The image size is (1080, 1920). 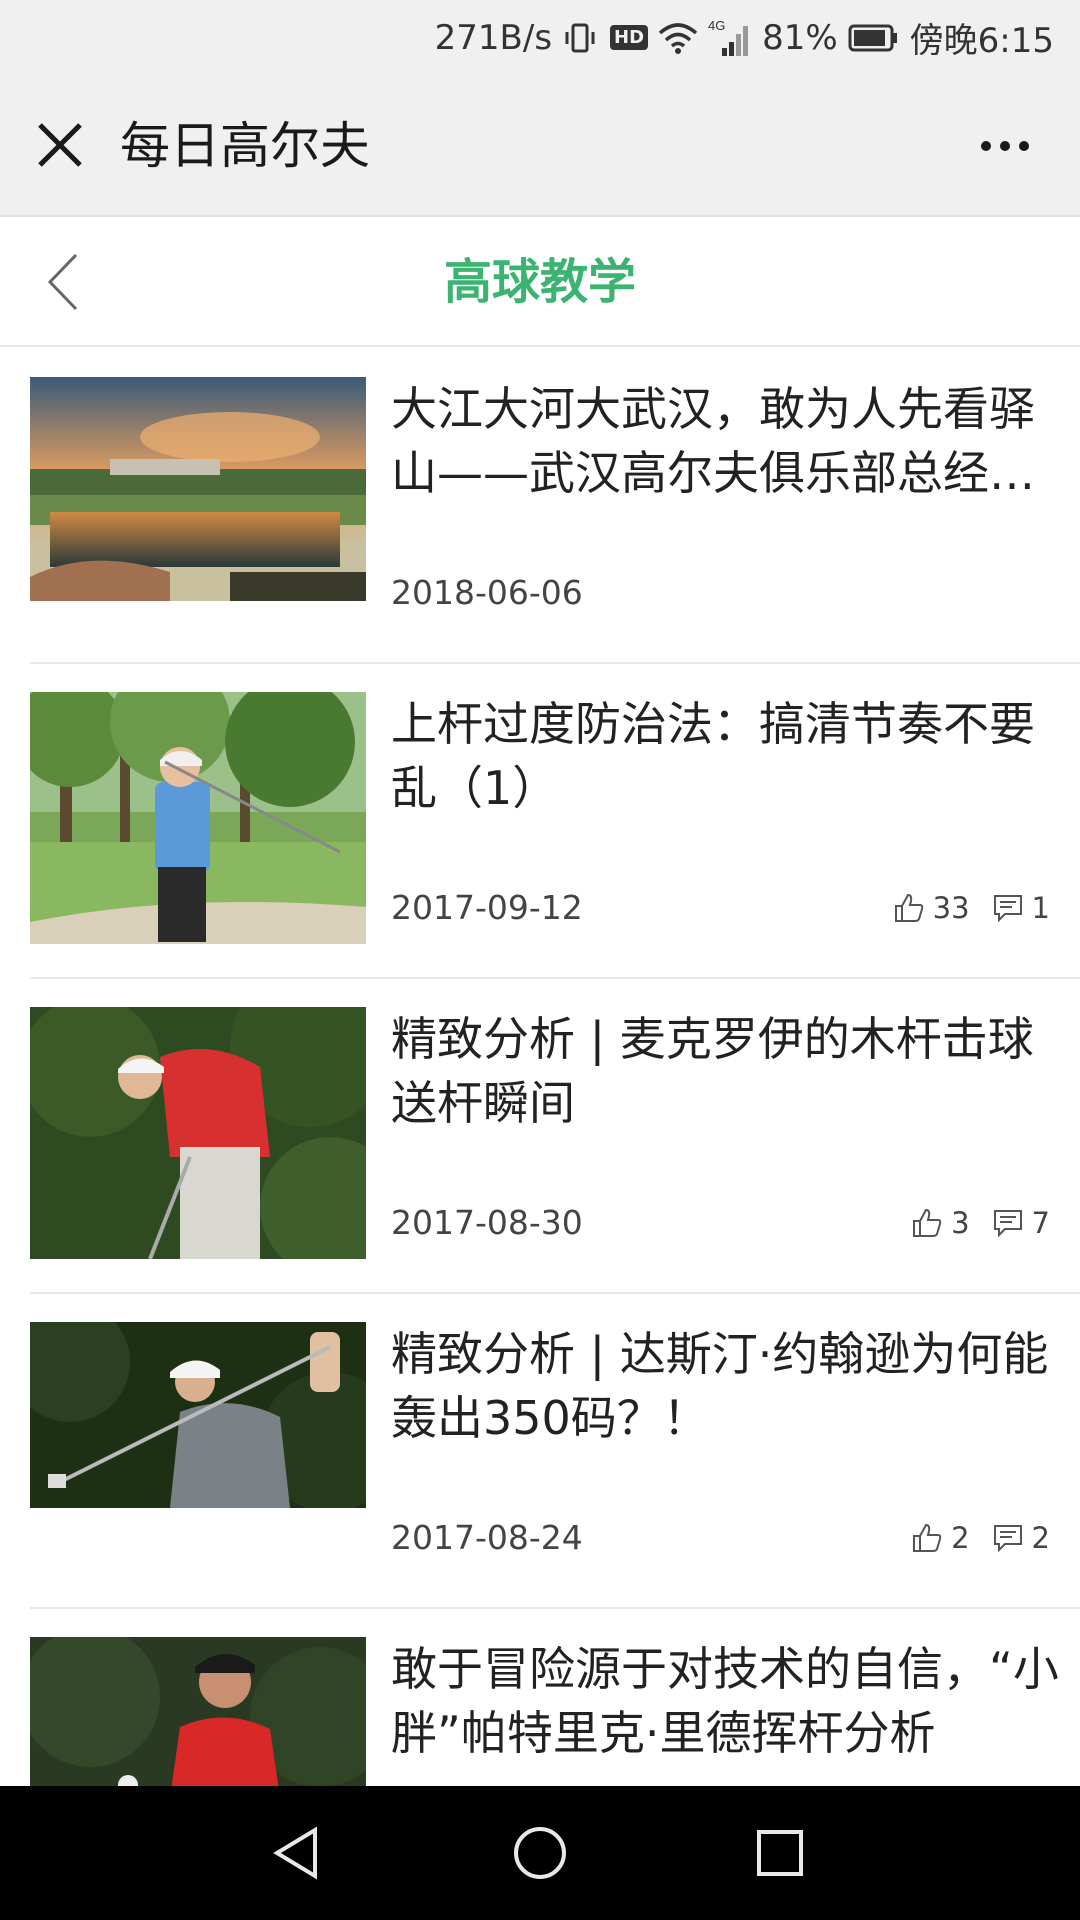 I want to click on app-header: 每日高尔夫, so click(x=540, y=146).